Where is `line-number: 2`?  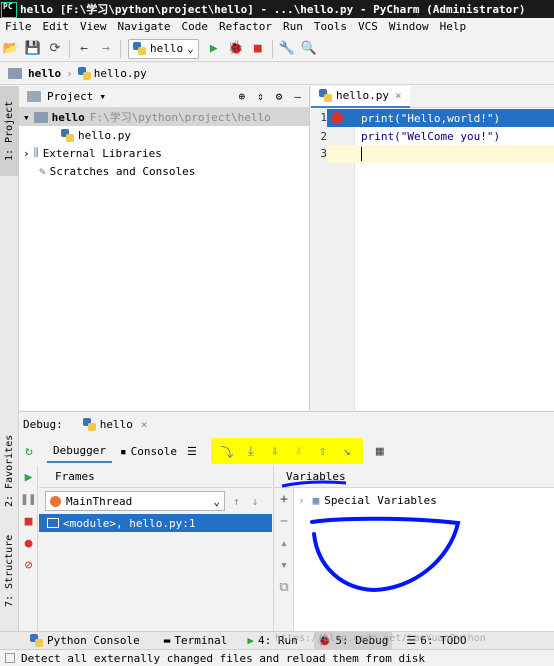 line-number: 2 is located at coordinates (323, 136).